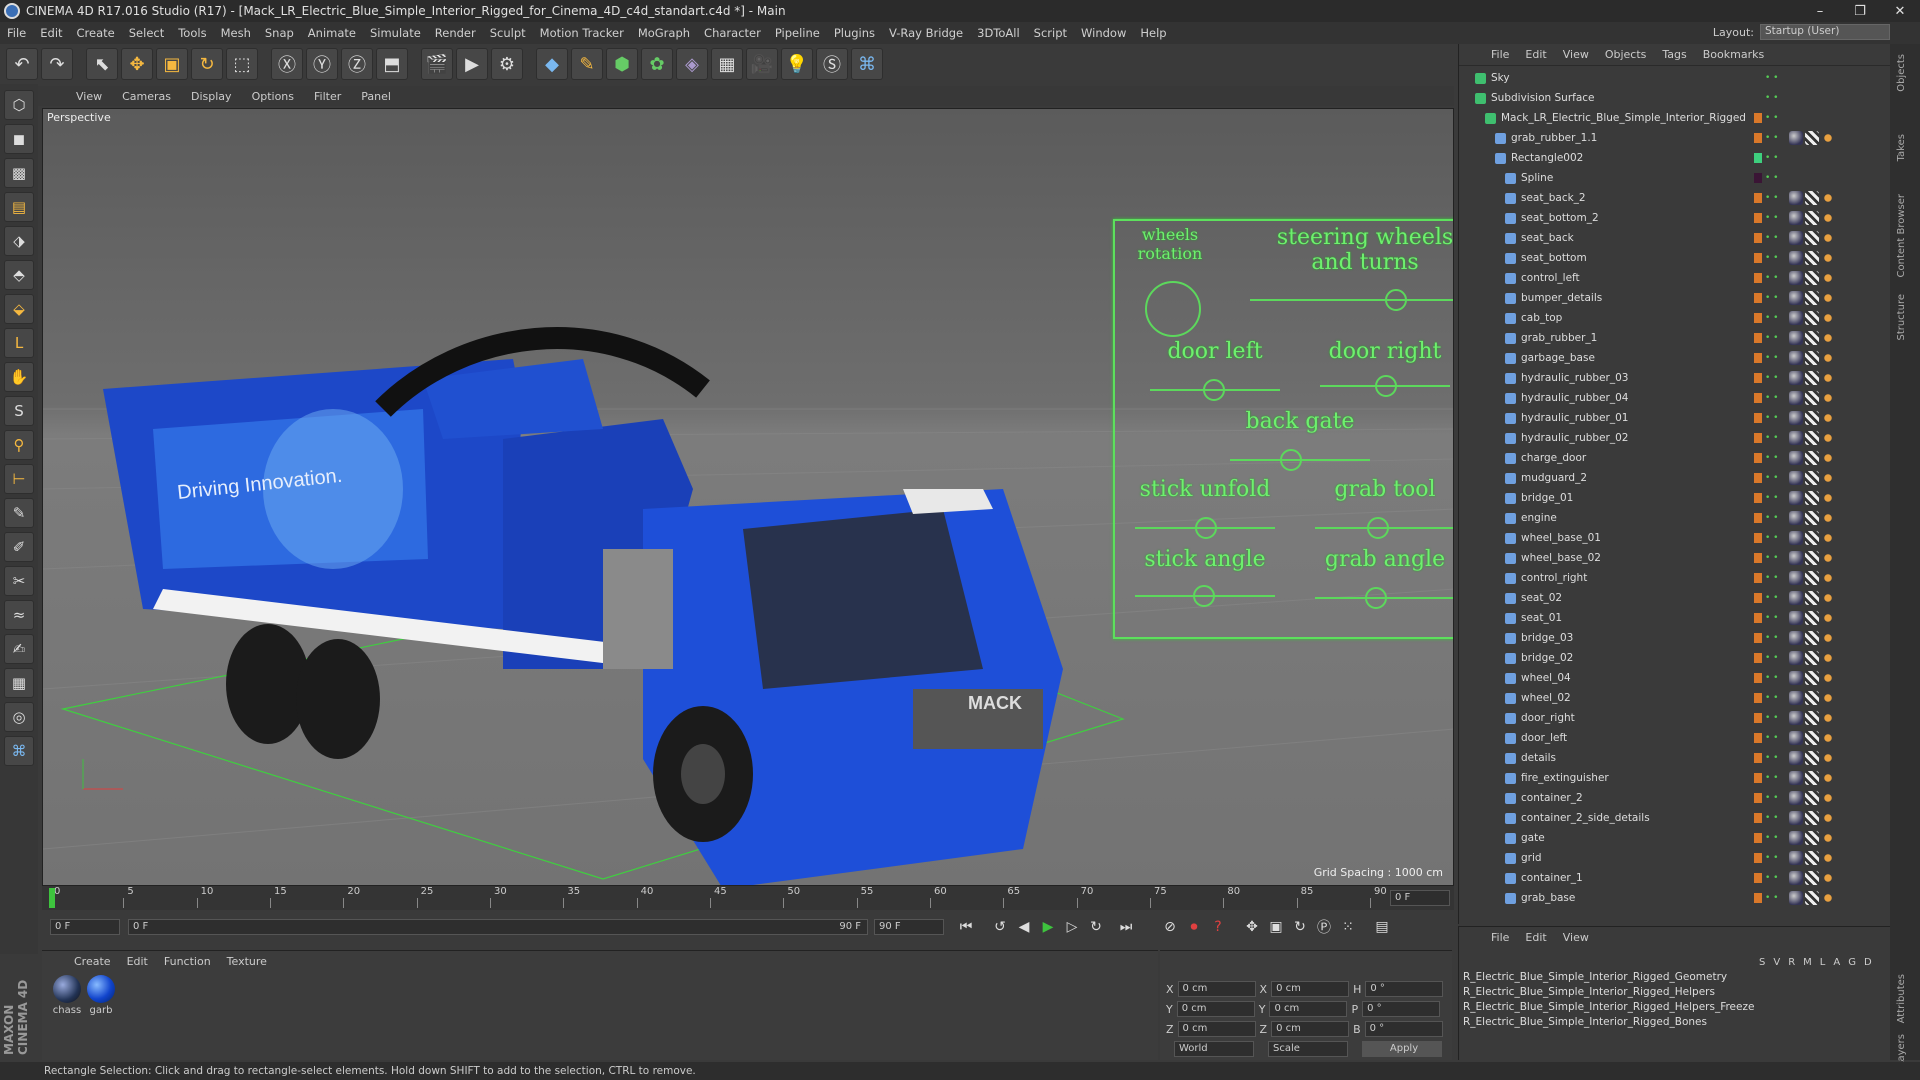 The height and width of the screenshot is (1080, 1920). What do you see at coordinates (247, 961) in the screenshot?
I see `material-menu-texture: Texture` at bounding box center [247, 961].